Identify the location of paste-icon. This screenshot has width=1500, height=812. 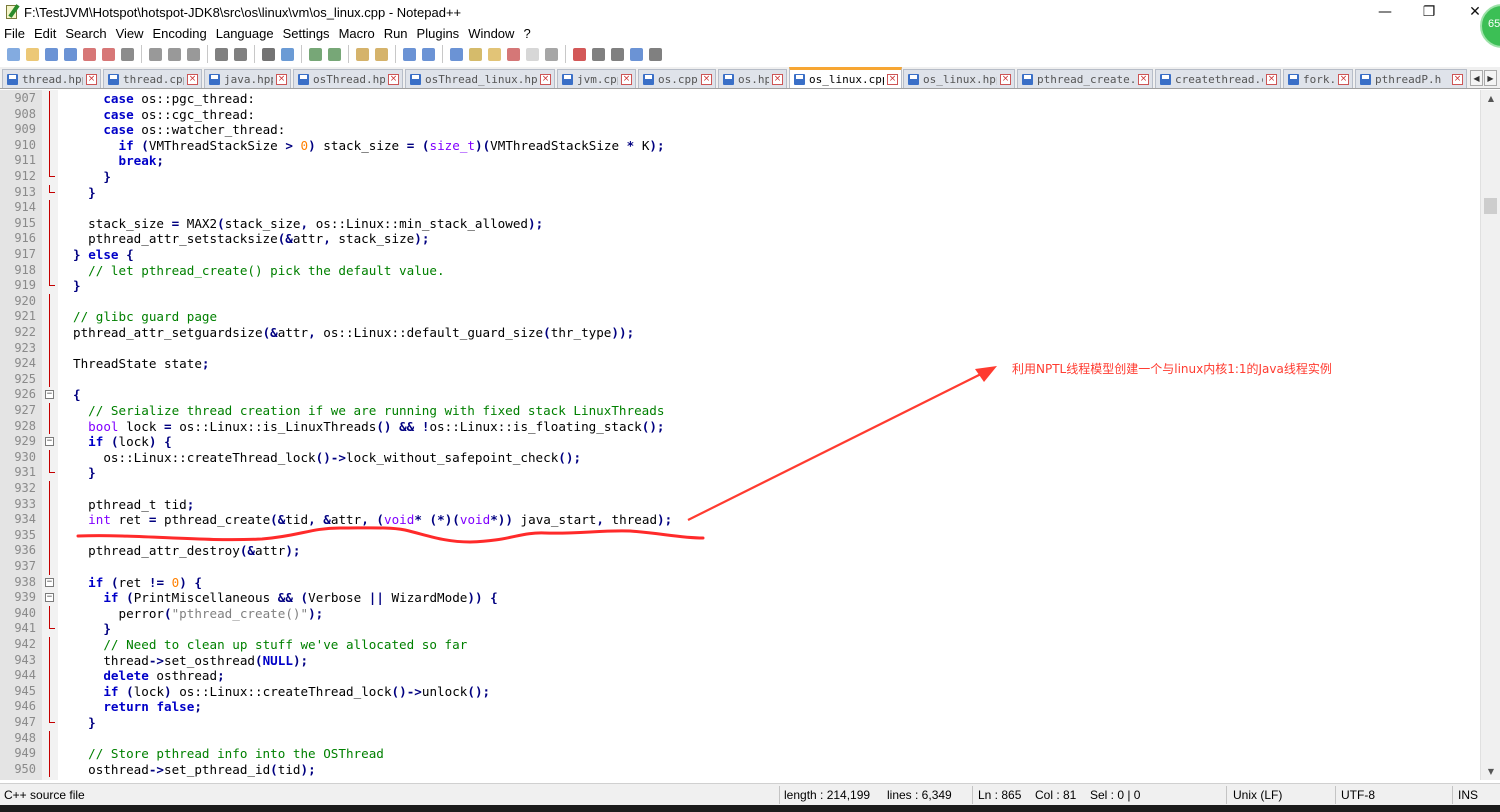
(193, 54).